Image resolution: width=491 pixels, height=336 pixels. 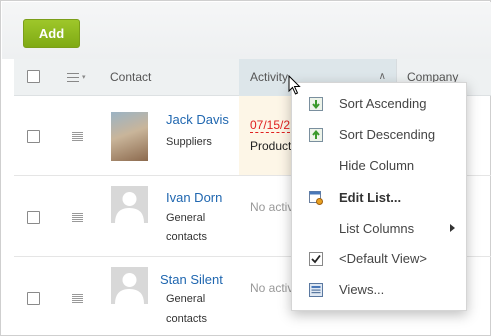 What do you see at coordinates (194, 197) in the screenshot?
I see `contact-name: Ivan Dorn` at bounding box center [194, 197].